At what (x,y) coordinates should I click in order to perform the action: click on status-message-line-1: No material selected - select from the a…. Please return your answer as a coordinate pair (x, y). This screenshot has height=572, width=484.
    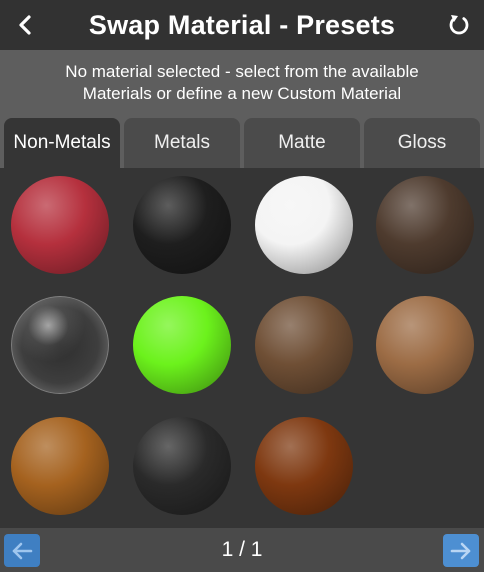
    Looking at the image, I should click on (242, 71).